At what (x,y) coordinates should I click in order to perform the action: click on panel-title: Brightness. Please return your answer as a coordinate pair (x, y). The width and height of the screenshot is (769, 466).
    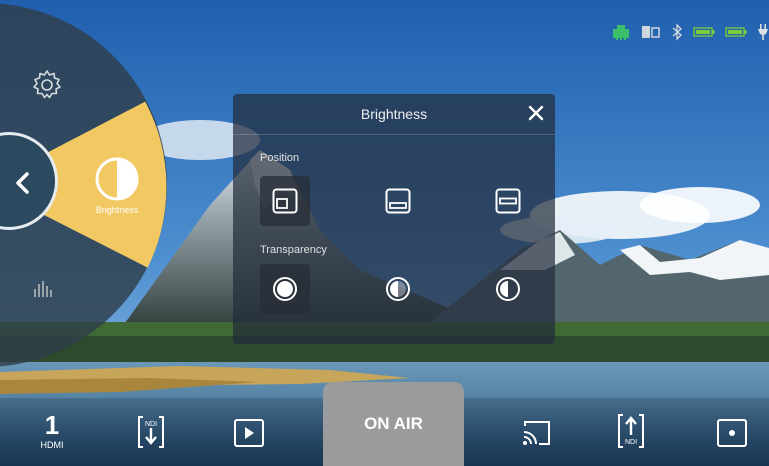
    Looking at the image, I should click on (394, 114).